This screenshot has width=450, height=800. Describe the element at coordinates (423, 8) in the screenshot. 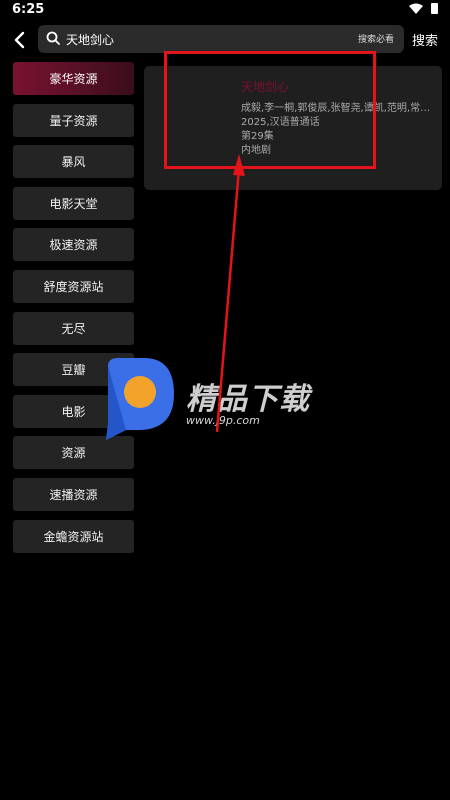

I see `status-icons` at that location.